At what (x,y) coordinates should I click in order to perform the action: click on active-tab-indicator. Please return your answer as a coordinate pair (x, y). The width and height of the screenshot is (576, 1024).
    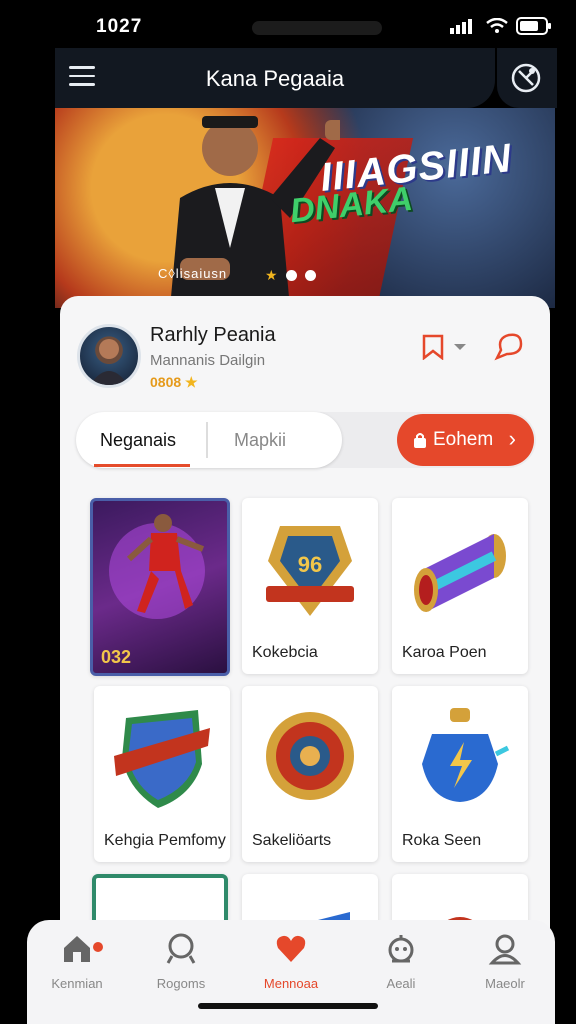
    Looking at the image, I should click on (142, 465).